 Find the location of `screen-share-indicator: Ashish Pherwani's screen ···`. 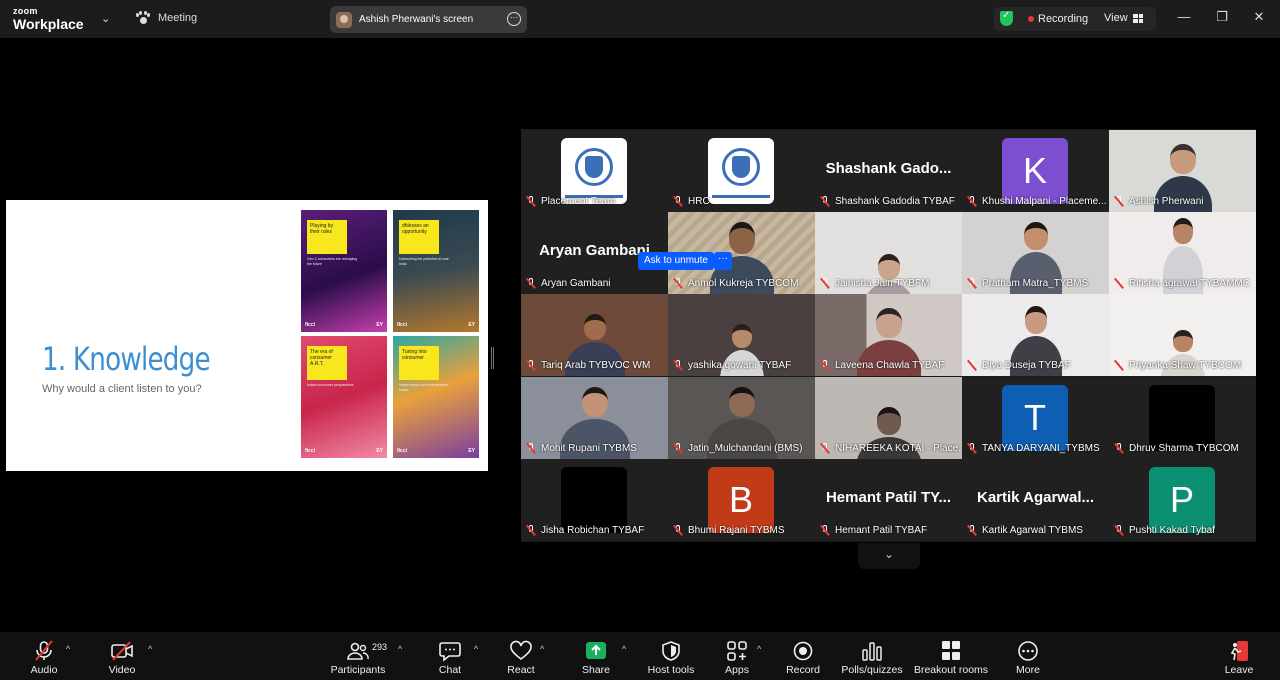

screen-share-indicator: Ashish Pherwani's screen ··· is located at coordinates (428, 19).